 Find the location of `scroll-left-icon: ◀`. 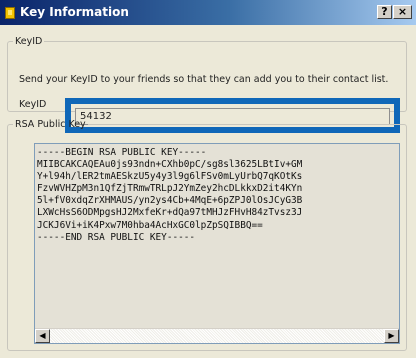

scroll-left-icon: ◀ is located at coordinates (42, 336).